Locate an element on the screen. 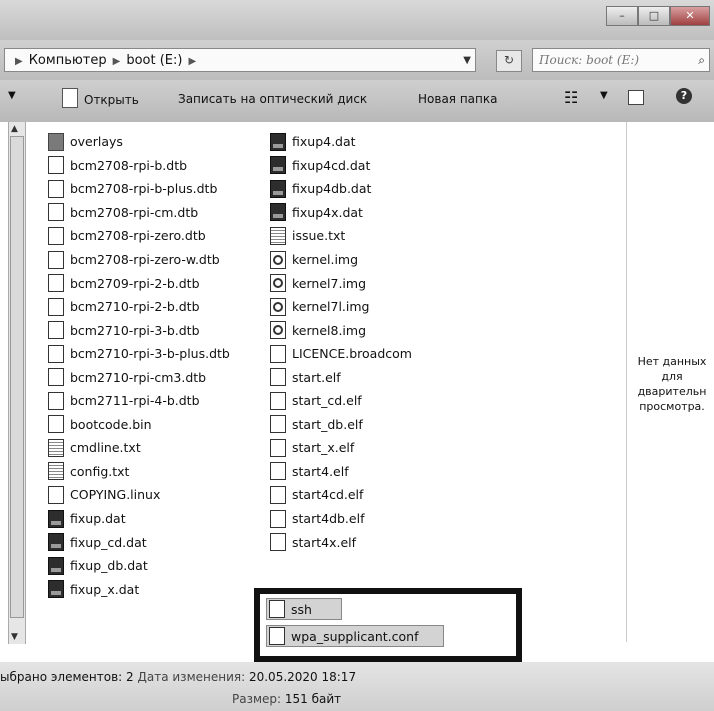  file-item: start4x.elf is located at coordinates (341, 542).